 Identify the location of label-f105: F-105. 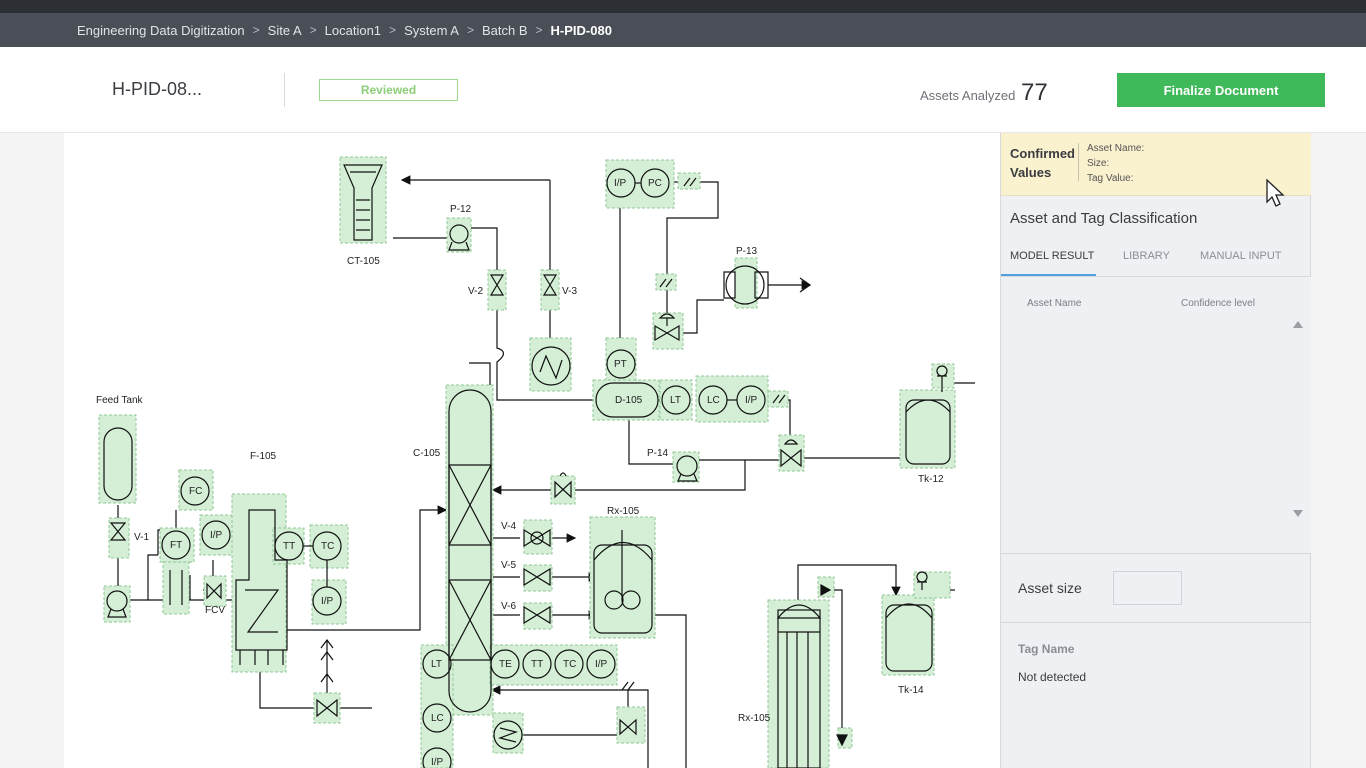
(263, 456).